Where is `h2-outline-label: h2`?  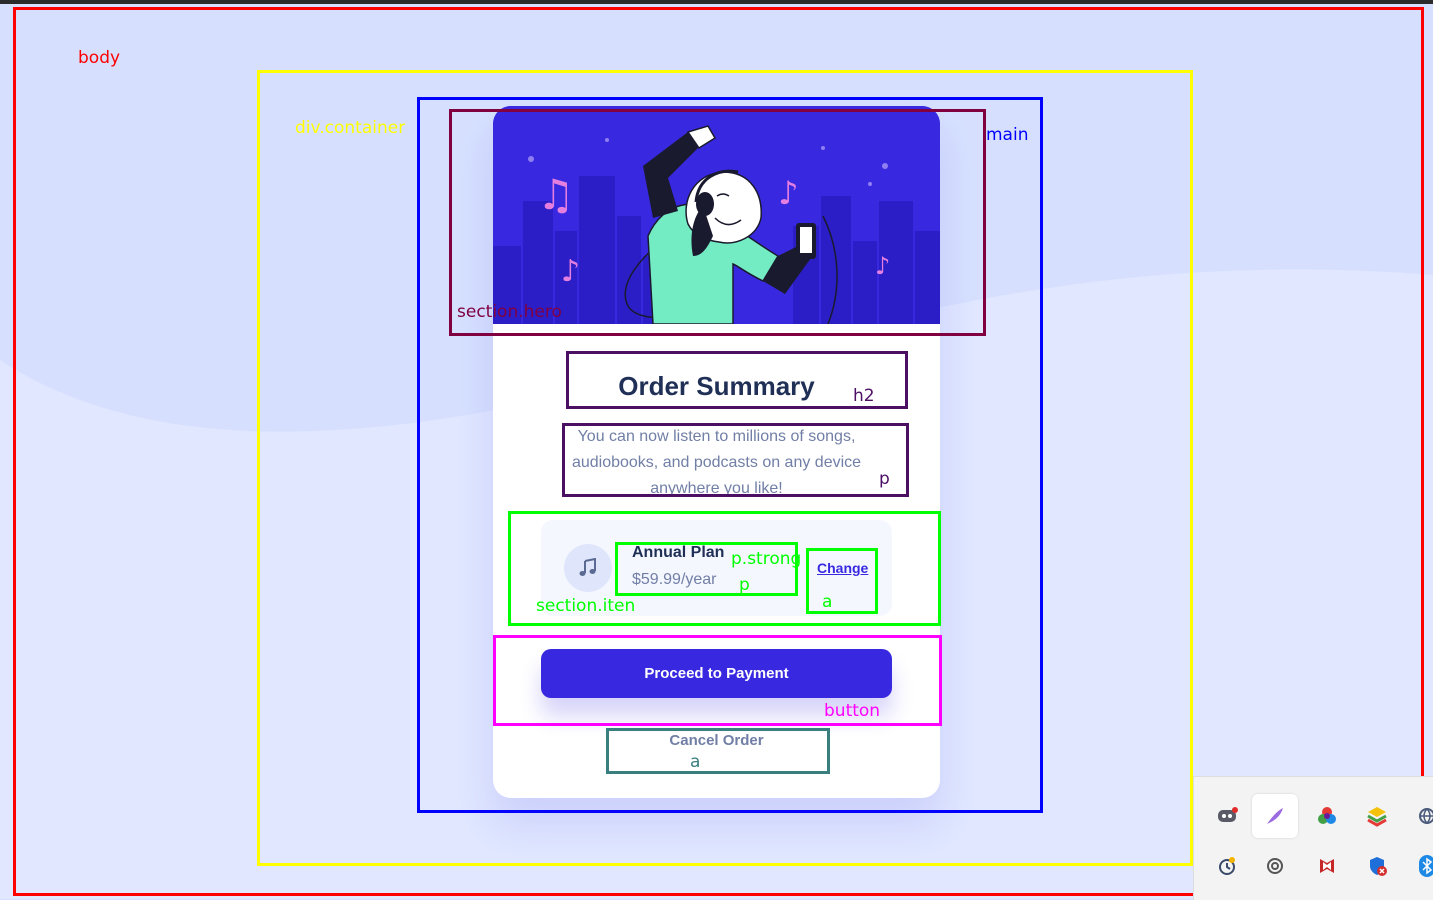 h2-outline-label: h2 is located at coordinates (864, 396).